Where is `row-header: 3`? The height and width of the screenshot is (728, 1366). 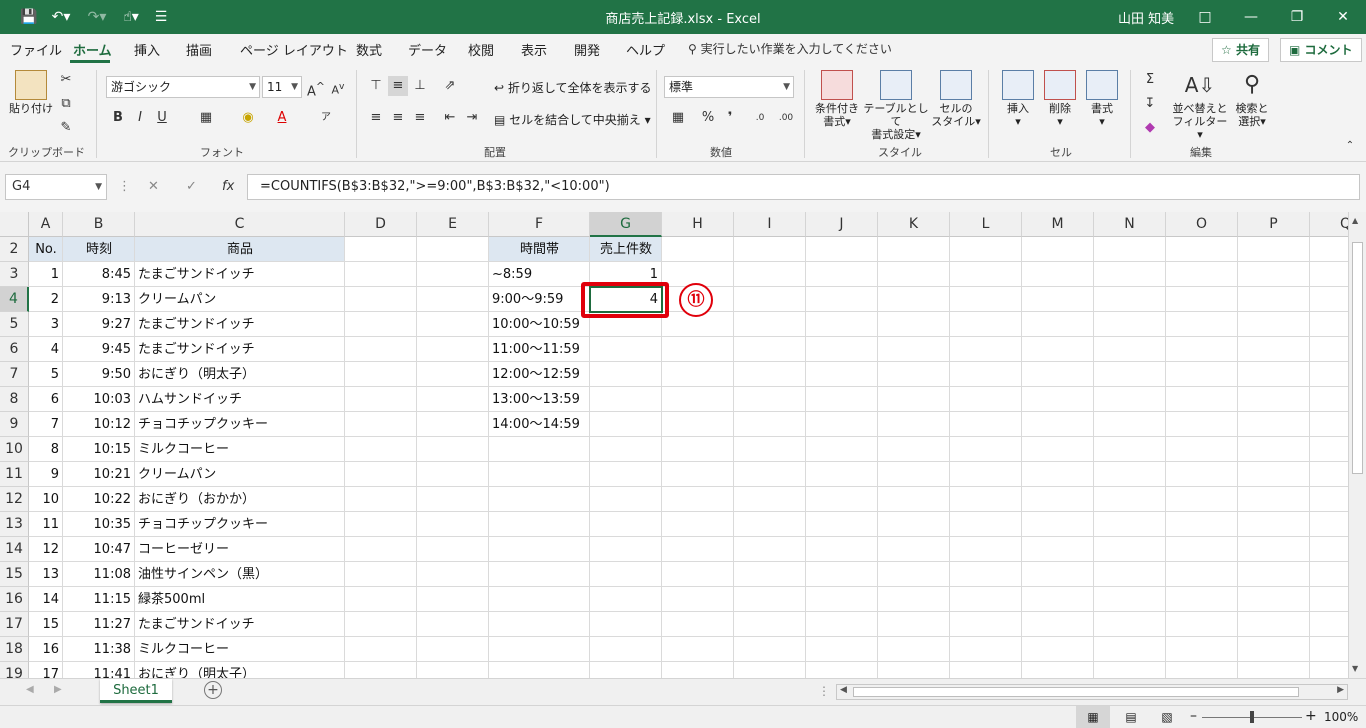
row-header: 3 is located at coordinates (14, 274).